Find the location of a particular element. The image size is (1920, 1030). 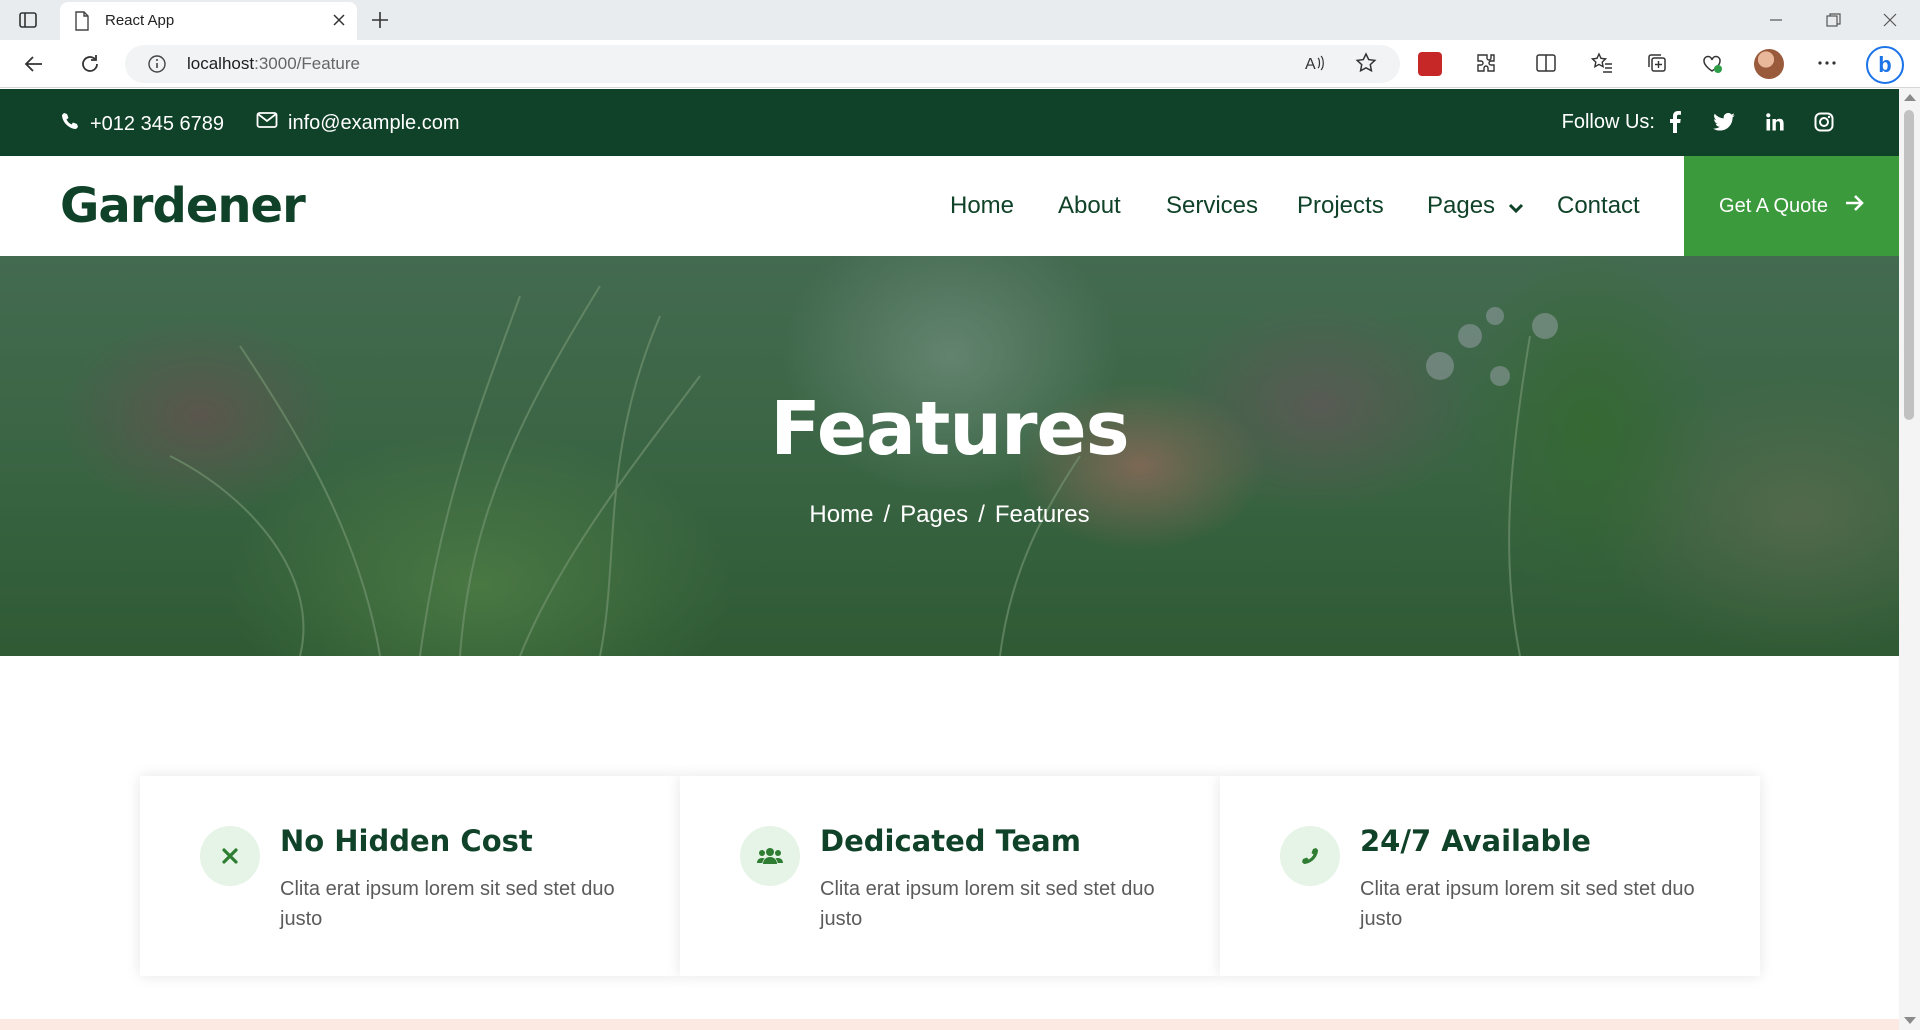

linkedin-icon is located at coordinates (1775, 122).